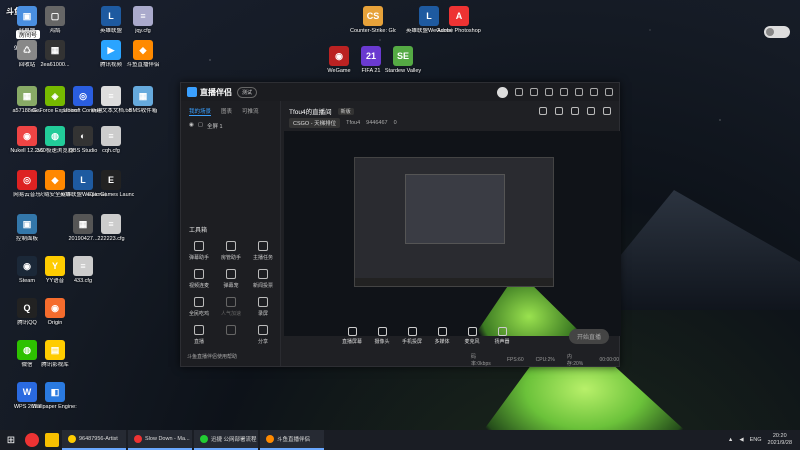 The width and height of the screenshot is (800, 450). I want to click on toolbox-title: 工具箱, so click(198, 231).